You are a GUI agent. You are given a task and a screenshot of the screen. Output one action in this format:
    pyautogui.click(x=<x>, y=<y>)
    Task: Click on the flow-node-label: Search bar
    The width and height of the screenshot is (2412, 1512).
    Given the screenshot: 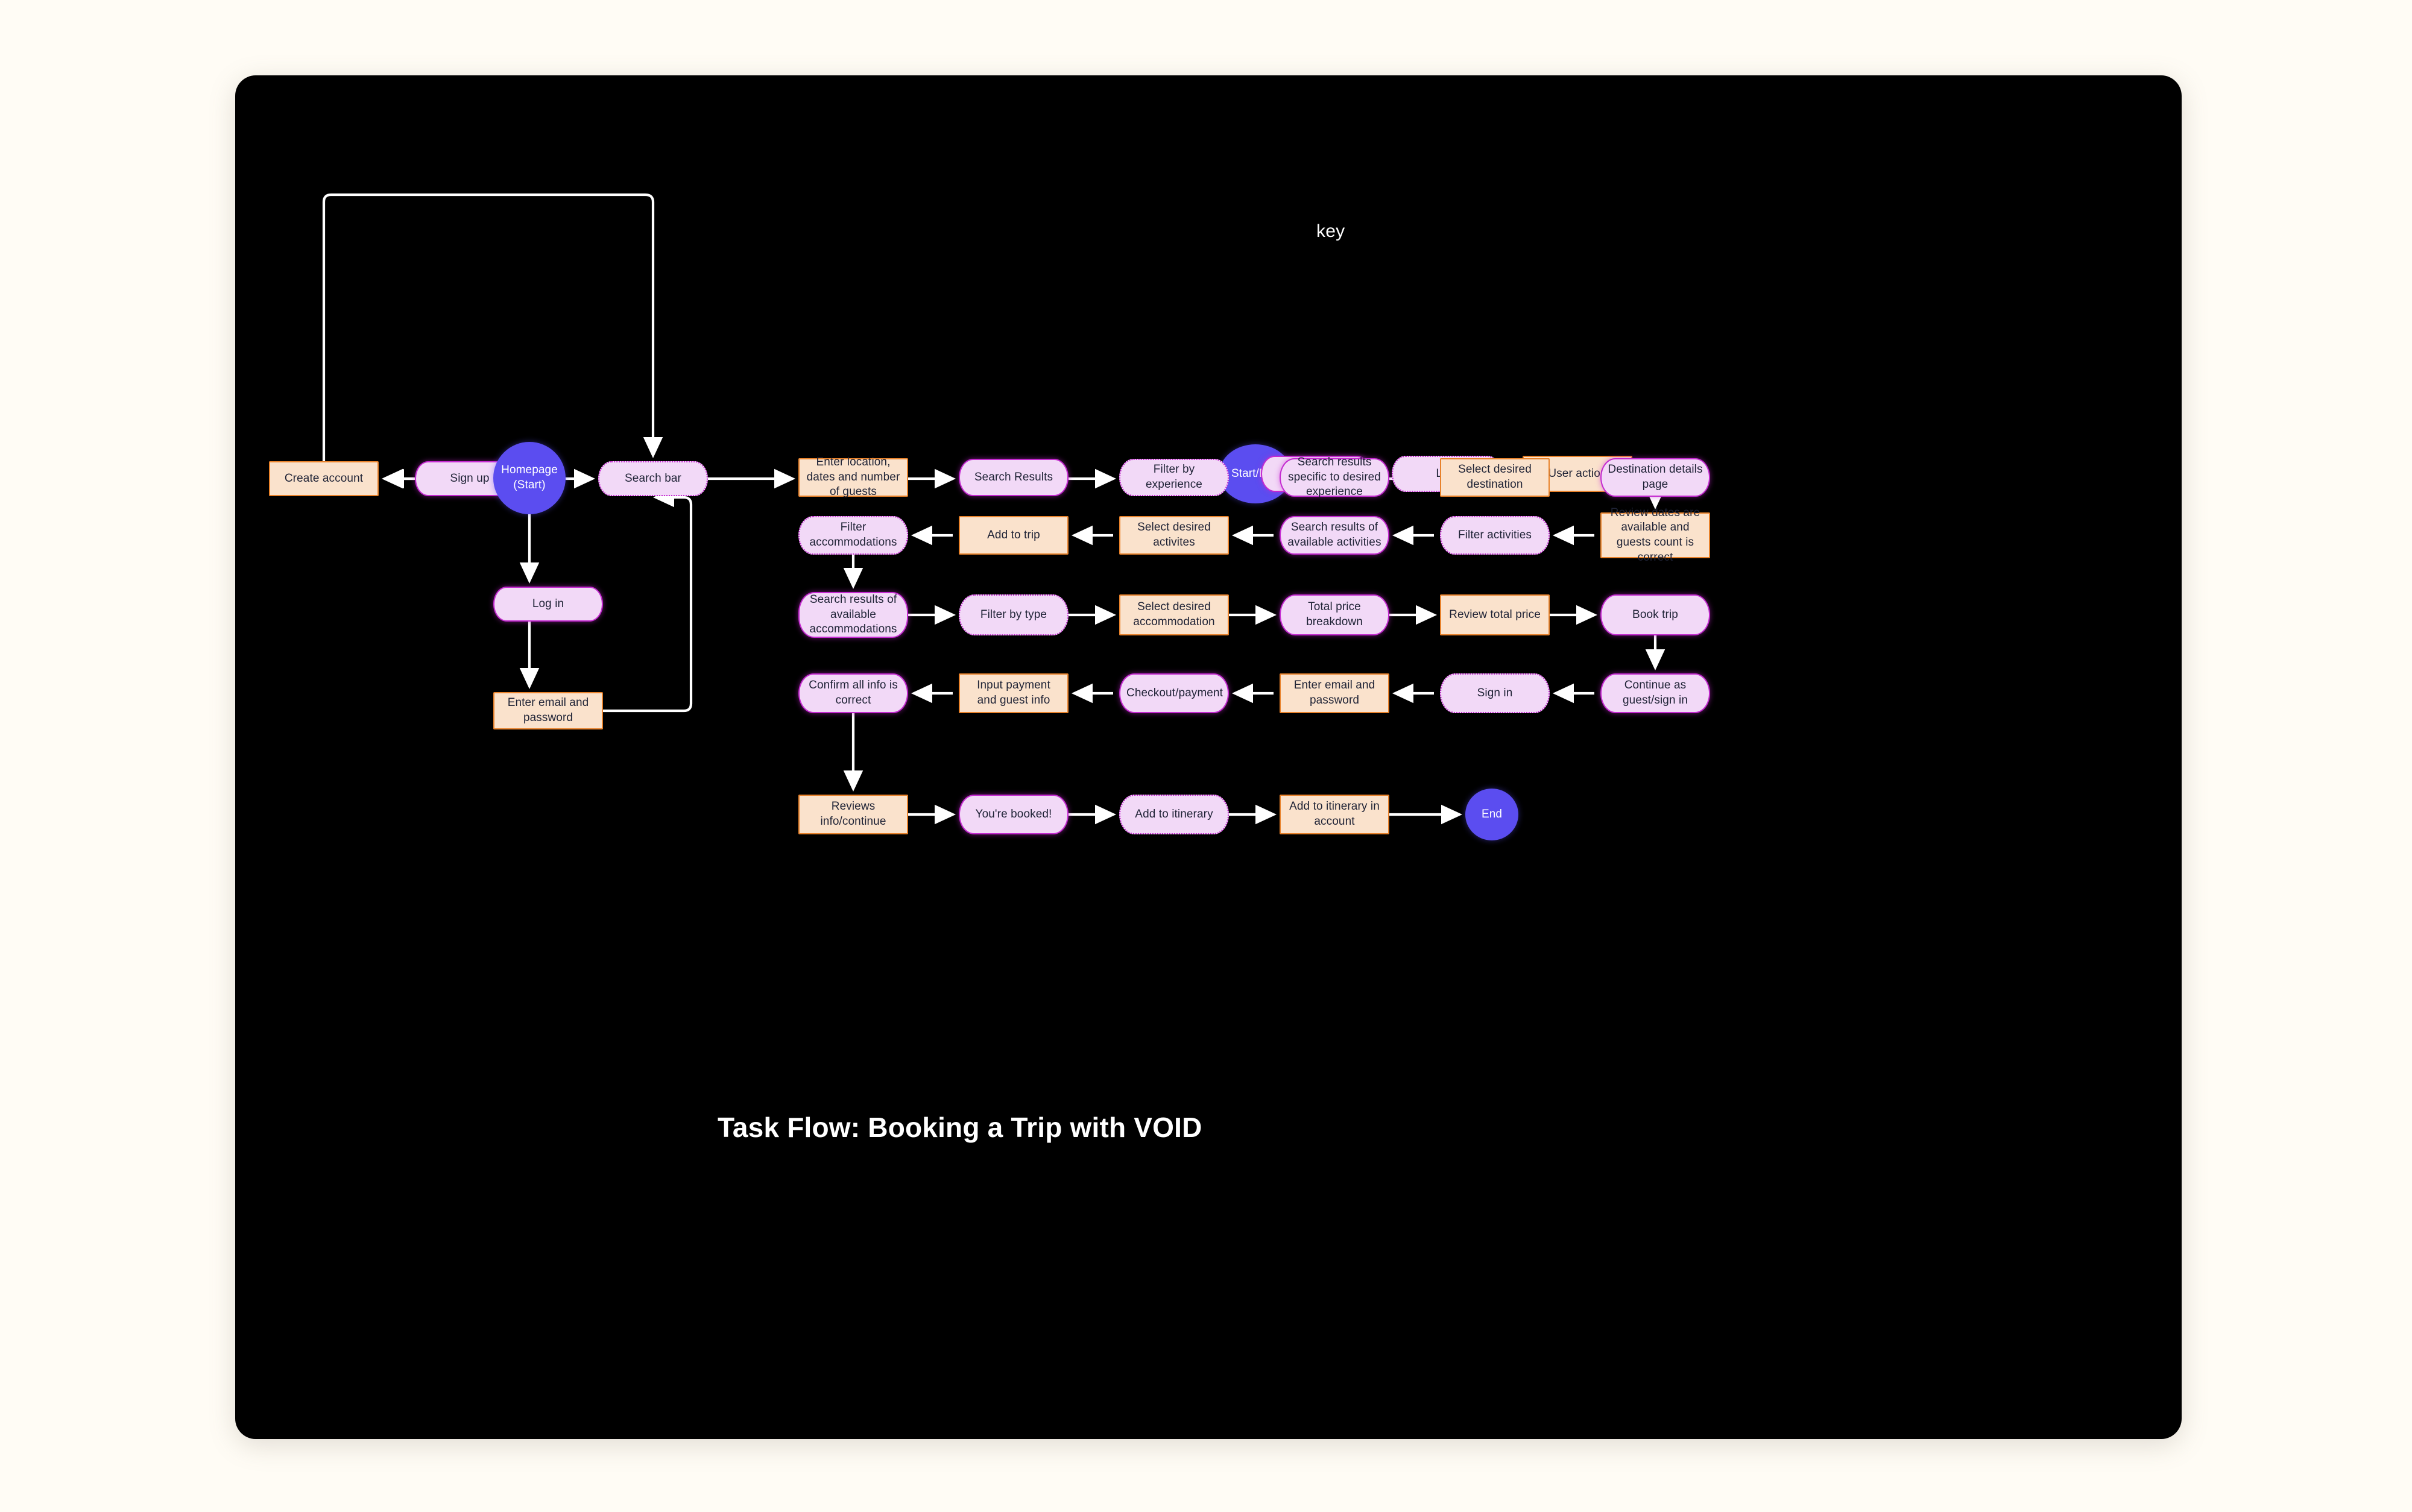 What is the action you would take?
    pyautogui.click(x=653, y=478)
    